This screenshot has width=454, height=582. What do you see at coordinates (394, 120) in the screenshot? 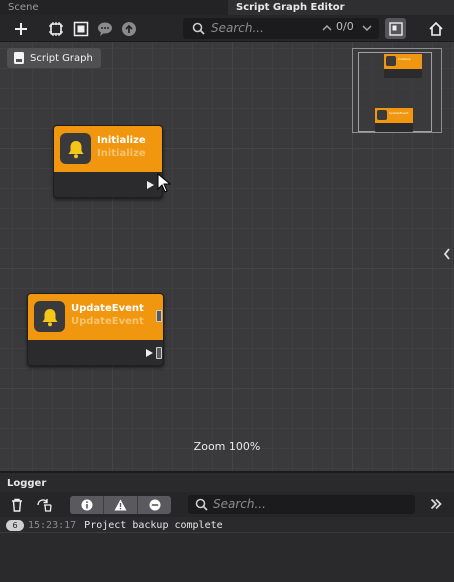
I see `minimap-node: UpdateEvent` at bounding box center [394, 120].